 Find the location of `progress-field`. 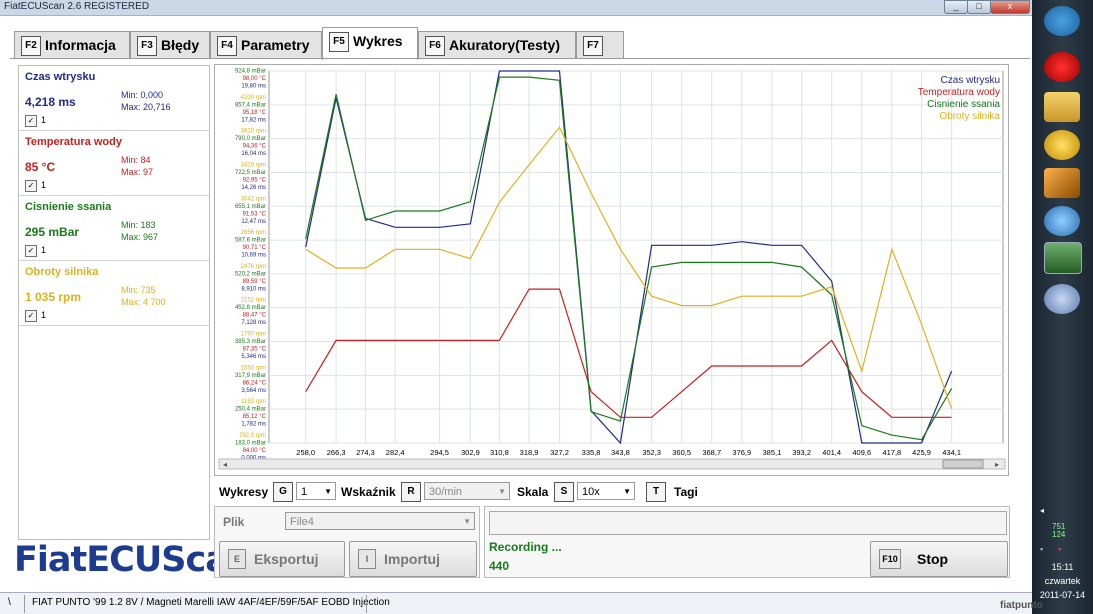

progress-field is located at coordinates (748, 523).